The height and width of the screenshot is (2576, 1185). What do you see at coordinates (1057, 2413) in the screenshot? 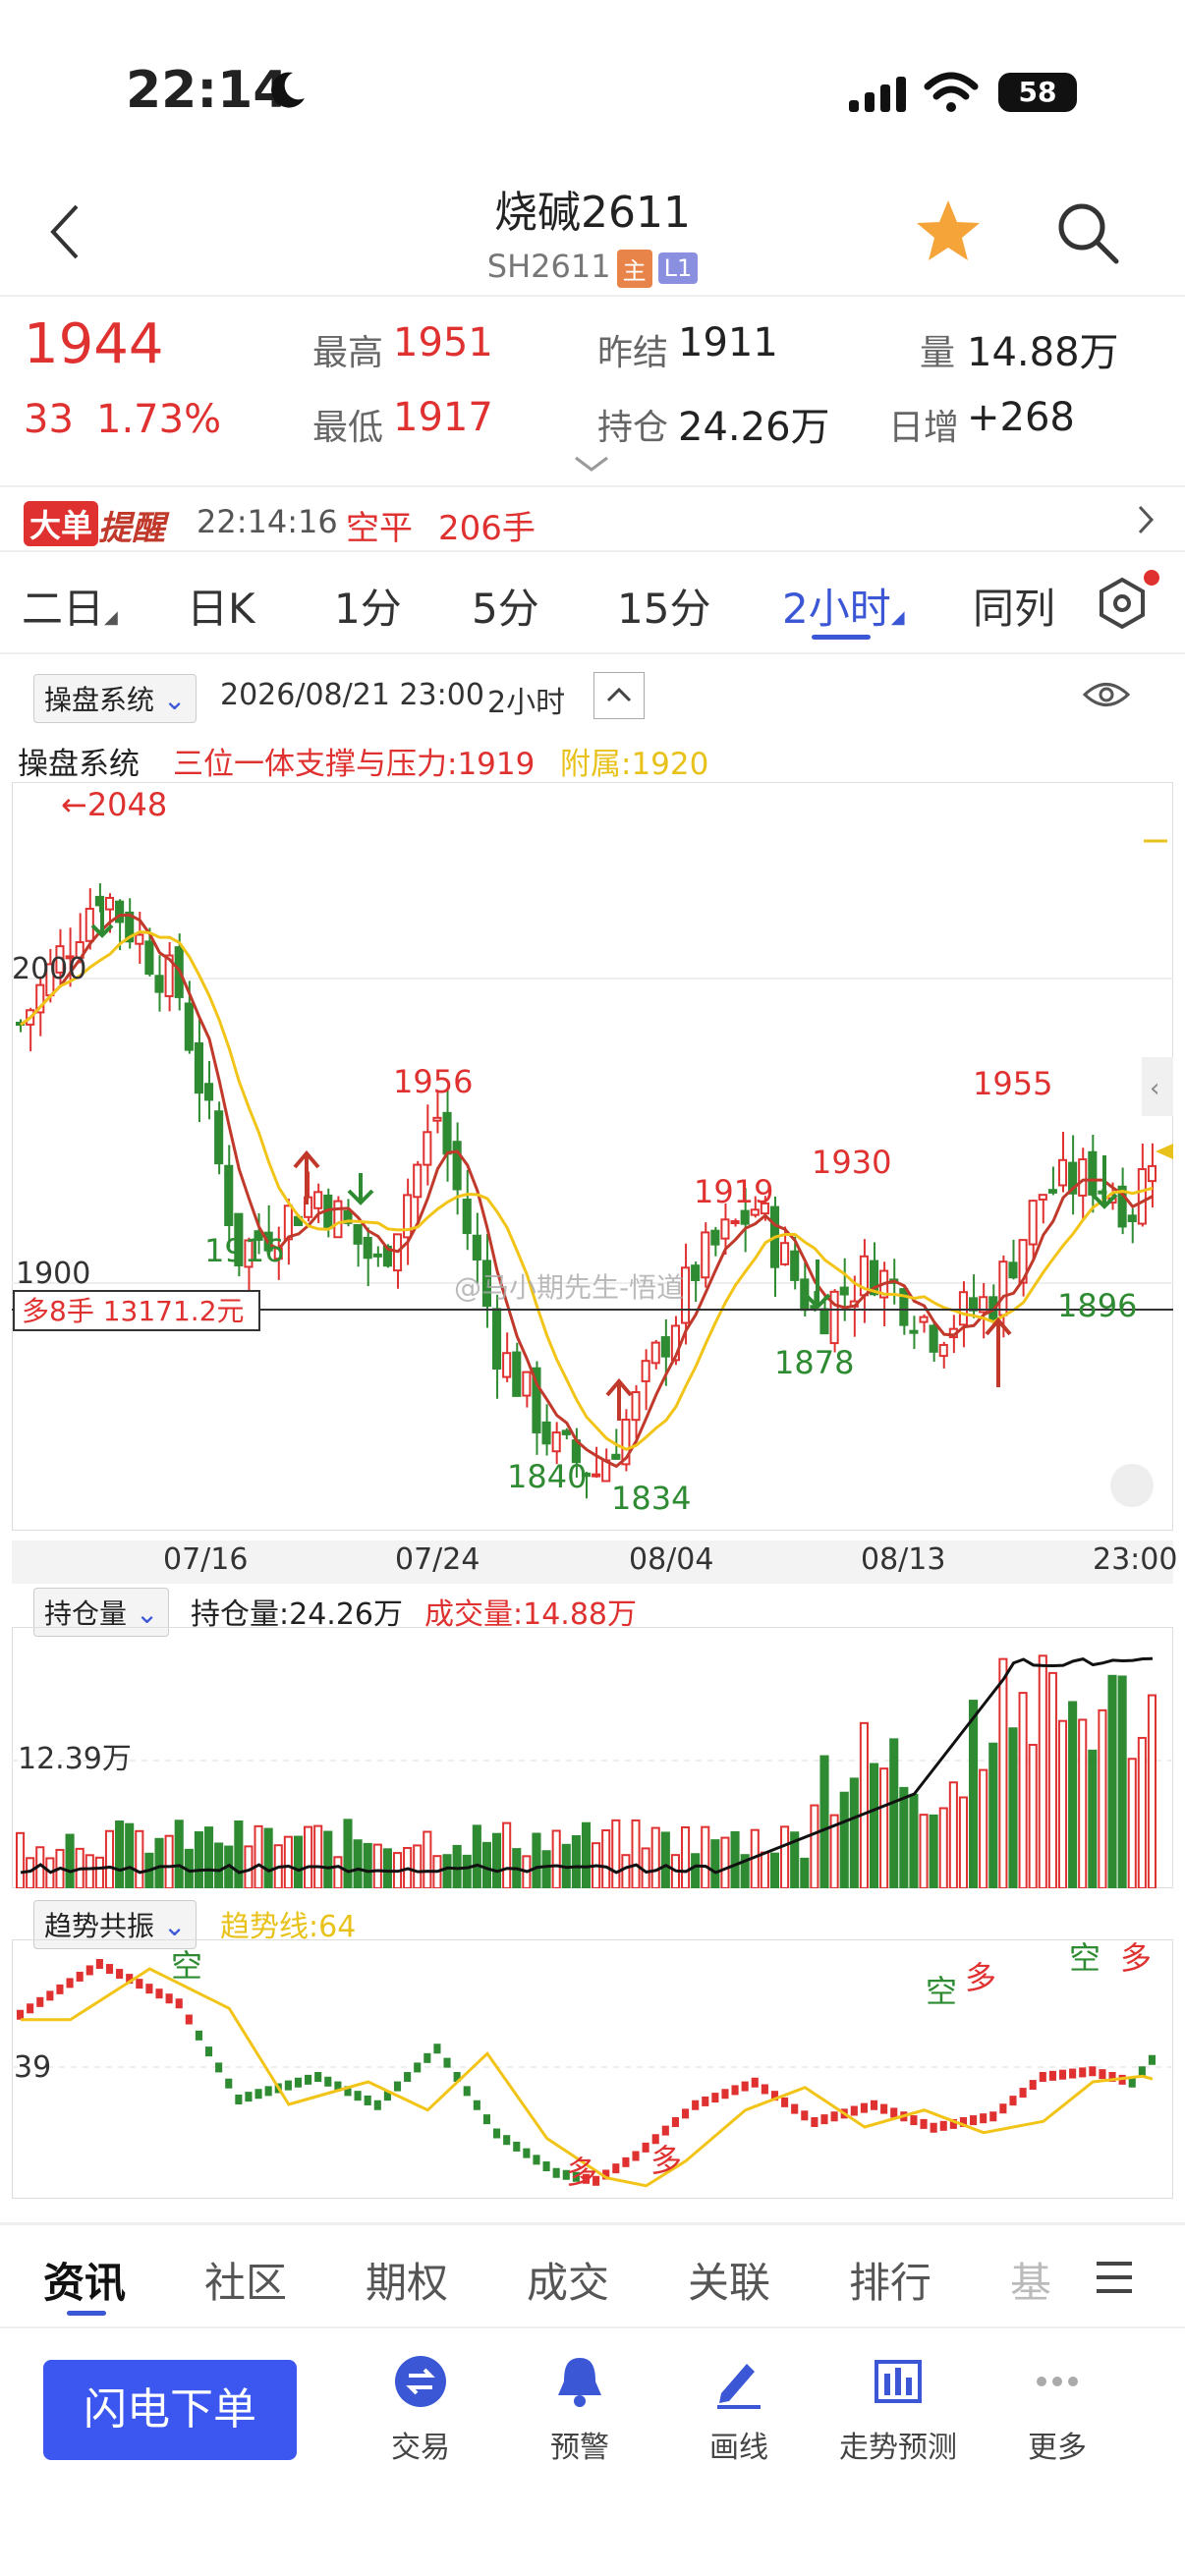
I see `action-more: 更多` at bounding box center [1057, 2413].